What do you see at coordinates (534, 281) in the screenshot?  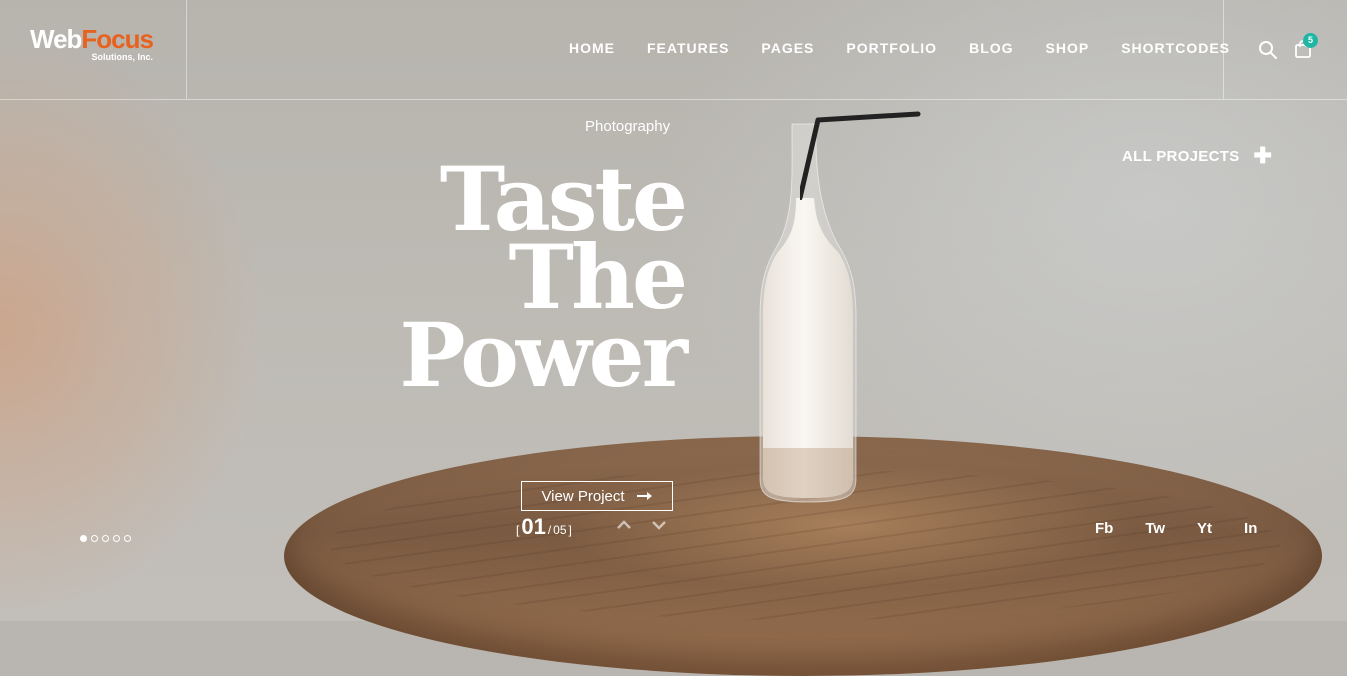 I see `hero-title: Taste The Power` at bounding box center [534, 281].